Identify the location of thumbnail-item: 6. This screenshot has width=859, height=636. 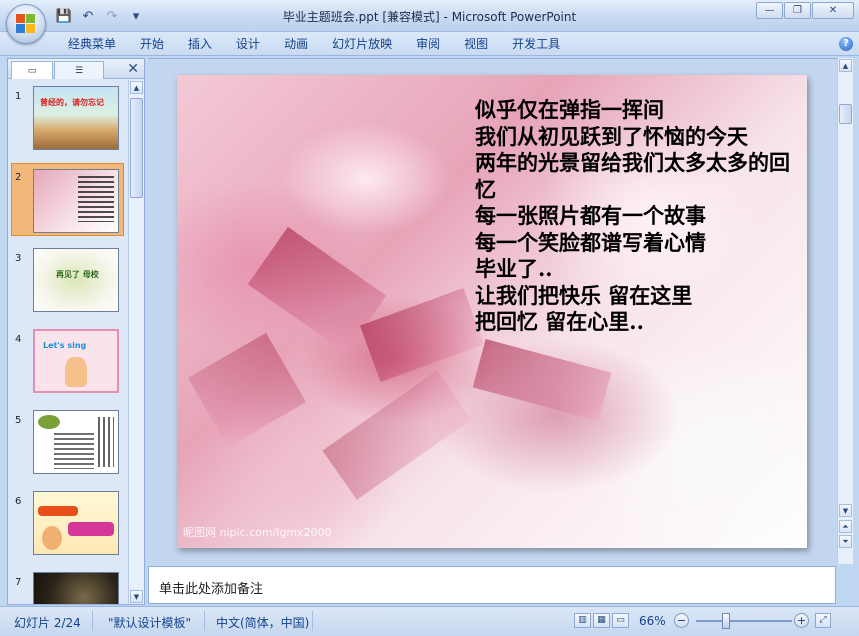
(68, 528).